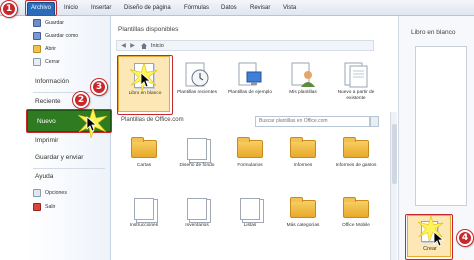 This screenshot has height=260, width=474. Describe the element at coordinates (356, 75) in the screenshot. I see `new-from-existing-icon` at that location.